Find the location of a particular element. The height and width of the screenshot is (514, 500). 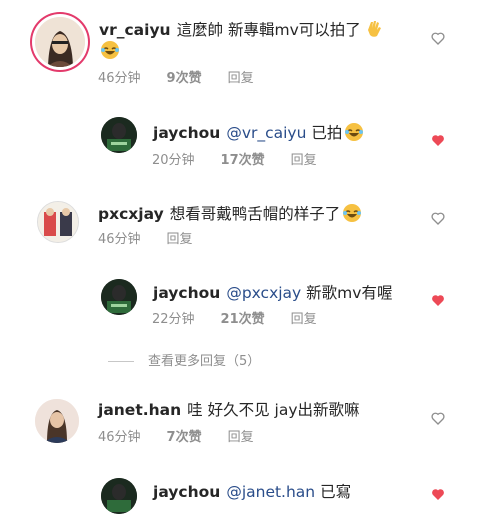

comment-meta: 46分钟 回复 is located at coordinates (158, 237).